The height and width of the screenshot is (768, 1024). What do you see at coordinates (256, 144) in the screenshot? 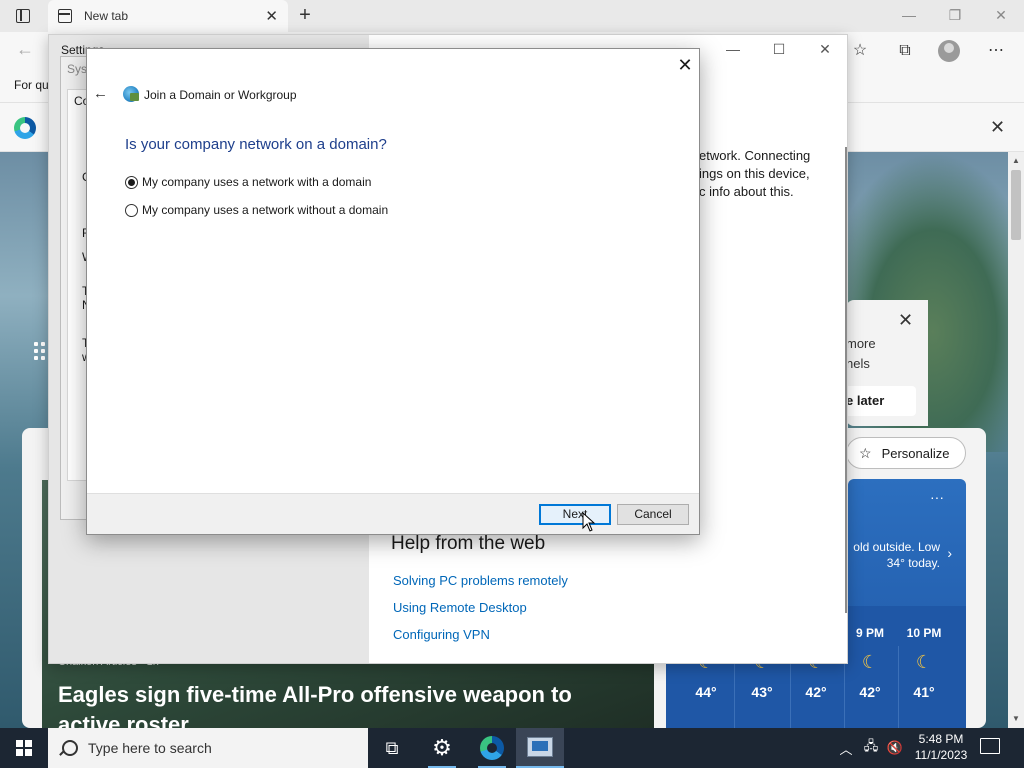
I see `dialog-question: Is your company network on a domain?` at bounding box center [256, 144].